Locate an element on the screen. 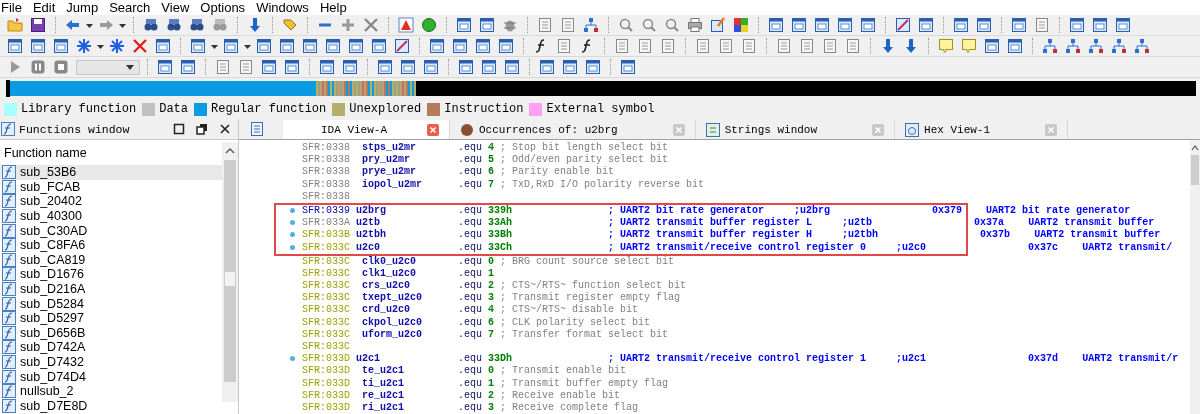  tag-icon is located at coordinates (290, 25).